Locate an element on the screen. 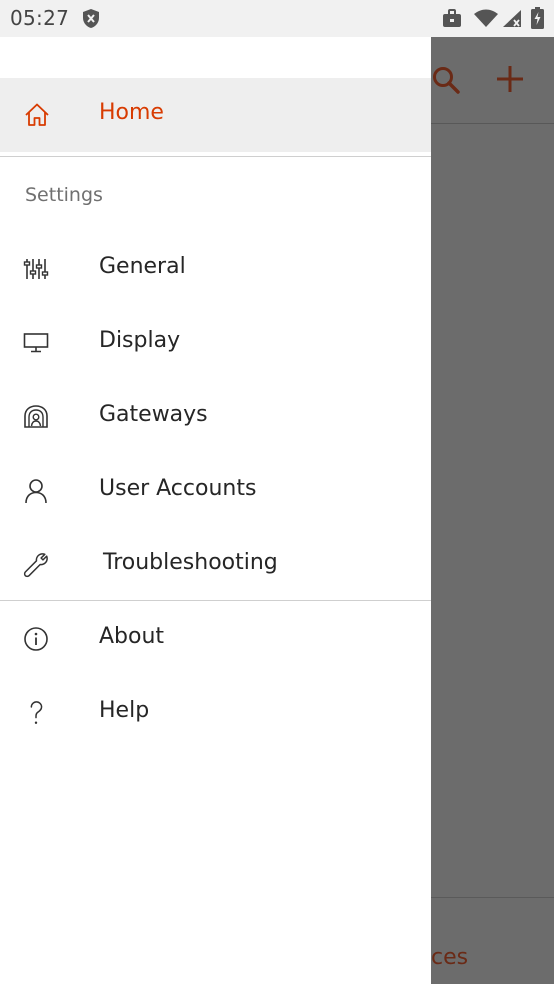 Image resolution: width=554 pixels, height=984 pixels. drawer-item-display: Display is located at coordinates (215, 343).